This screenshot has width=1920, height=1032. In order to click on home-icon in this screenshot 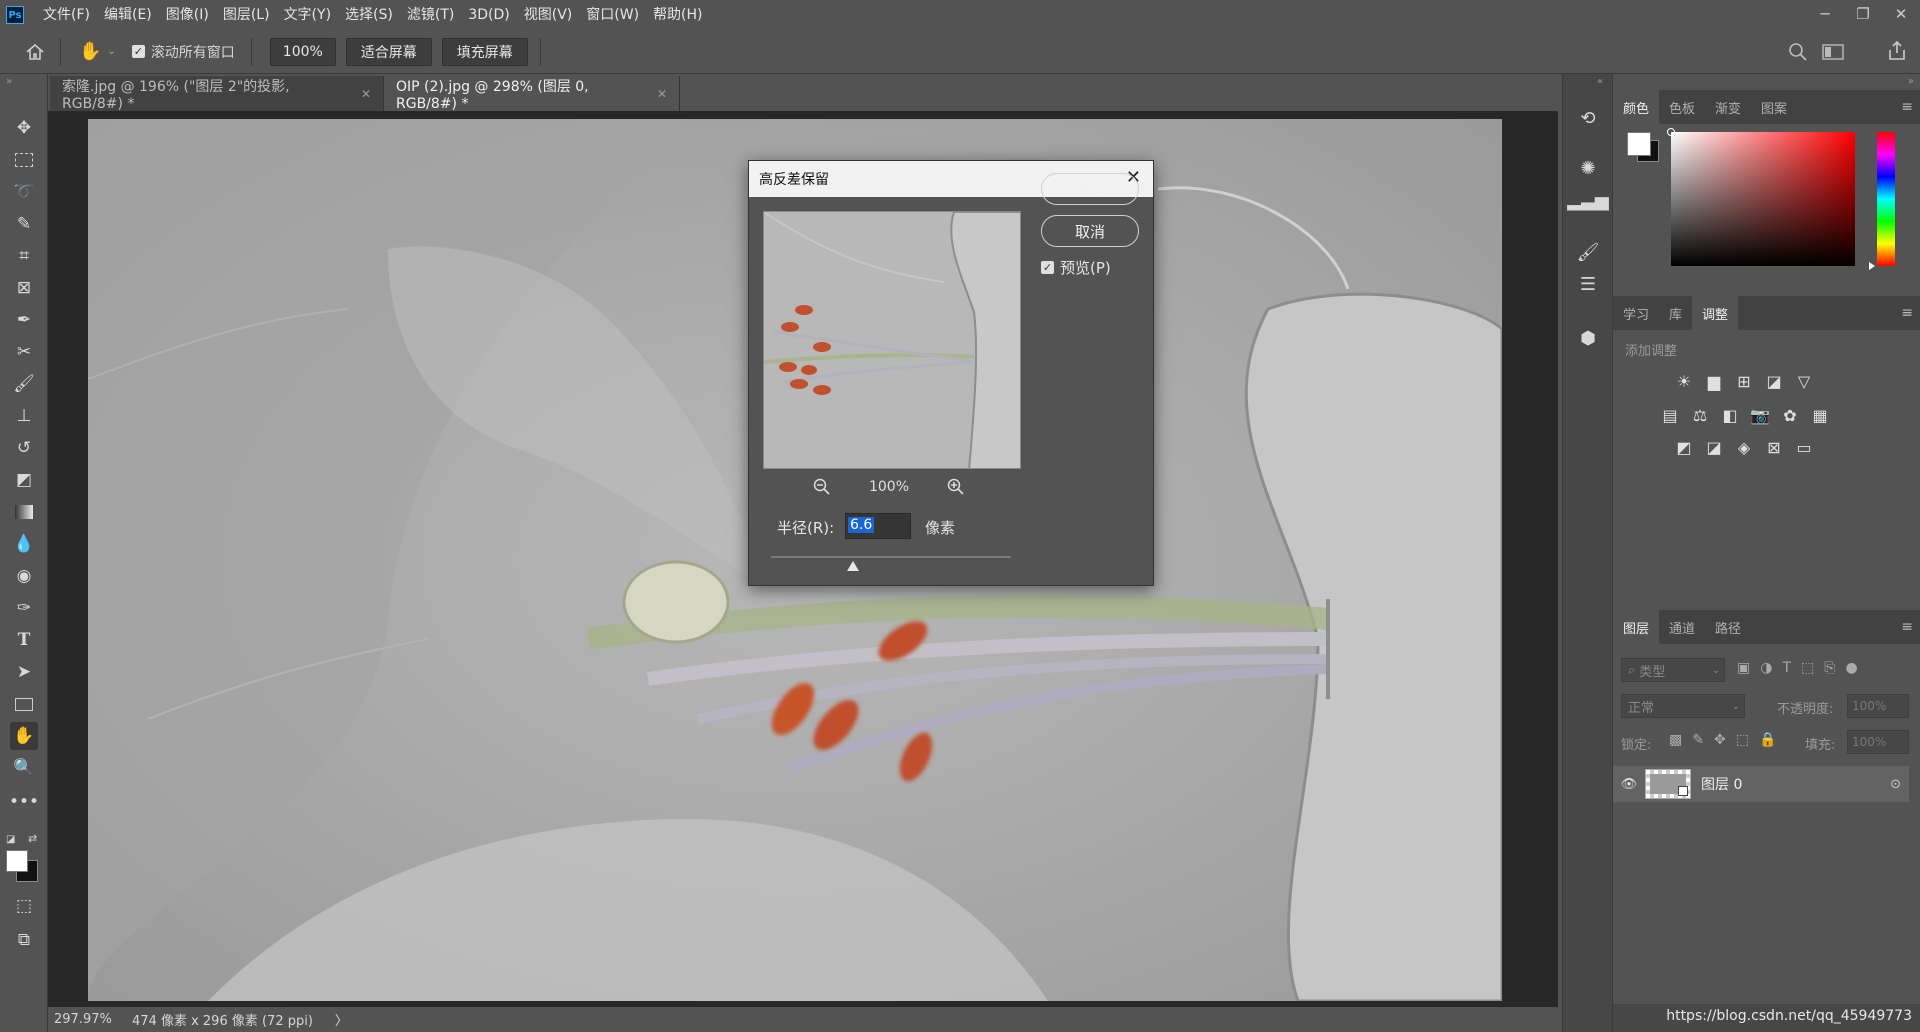, I will do `click(35, 52)`.